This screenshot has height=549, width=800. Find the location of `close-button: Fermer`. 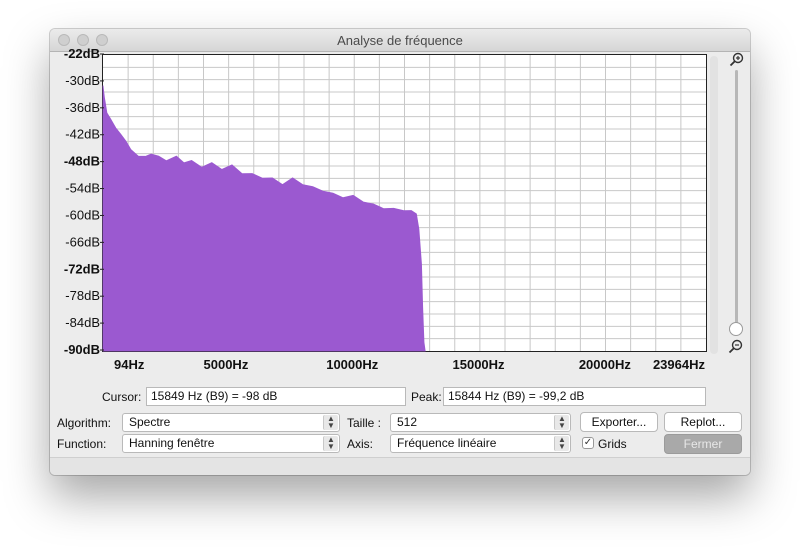

close-button: Fermer is located at coordinates (703, 444).